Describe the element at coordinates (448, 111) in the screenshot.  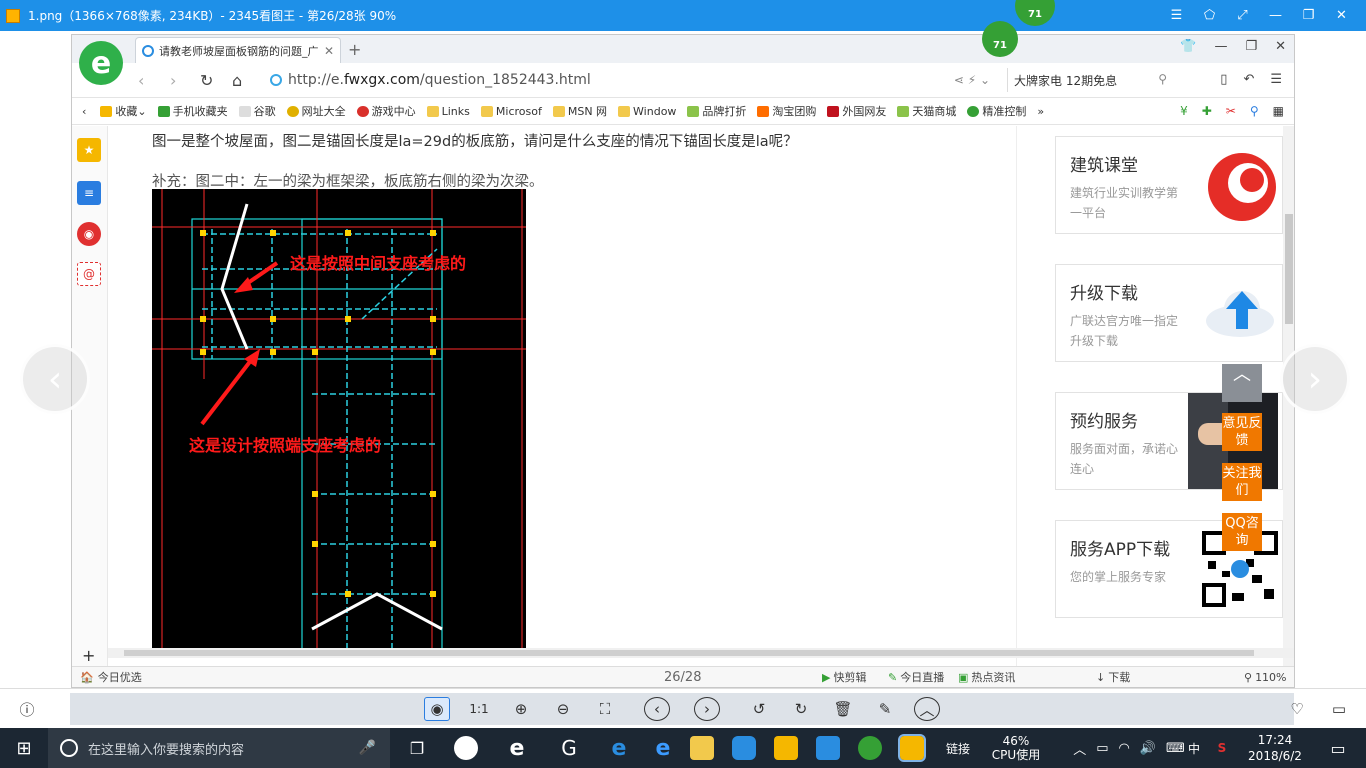
I see `bookmark-item: Links` at that location.